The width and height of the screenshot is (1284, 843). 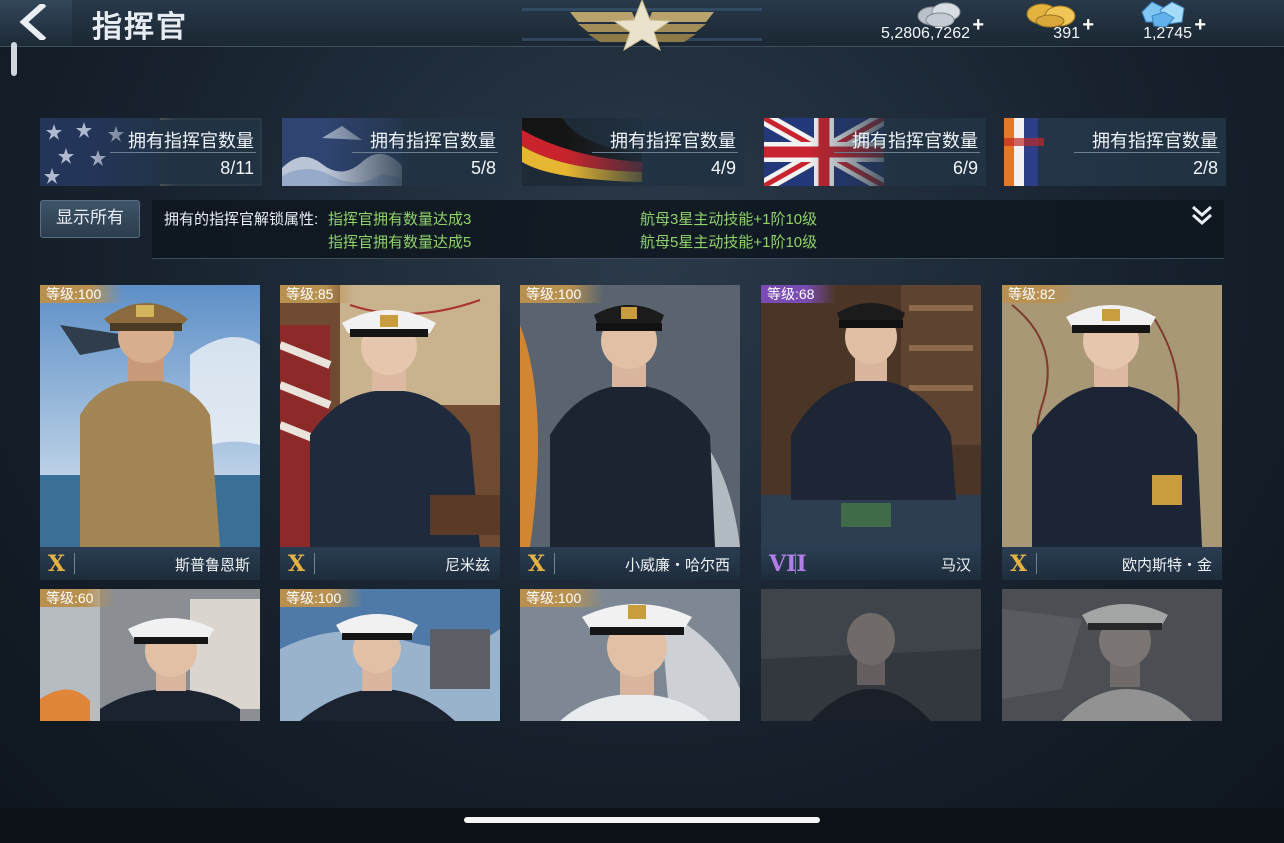 What do you see at coordinates (1200, 25) in the screenshot?
I see `add-diamond-button: +` at bounding box center [1200, 25].